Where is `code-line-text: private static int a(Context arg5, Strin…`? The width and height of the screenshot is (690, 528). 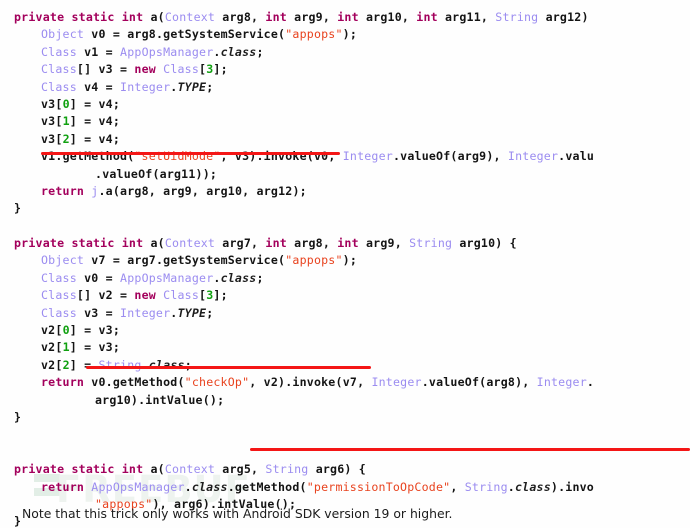 code-line-text: private static int a(Context arg5, Strin… is located at coordinates (190, 469).